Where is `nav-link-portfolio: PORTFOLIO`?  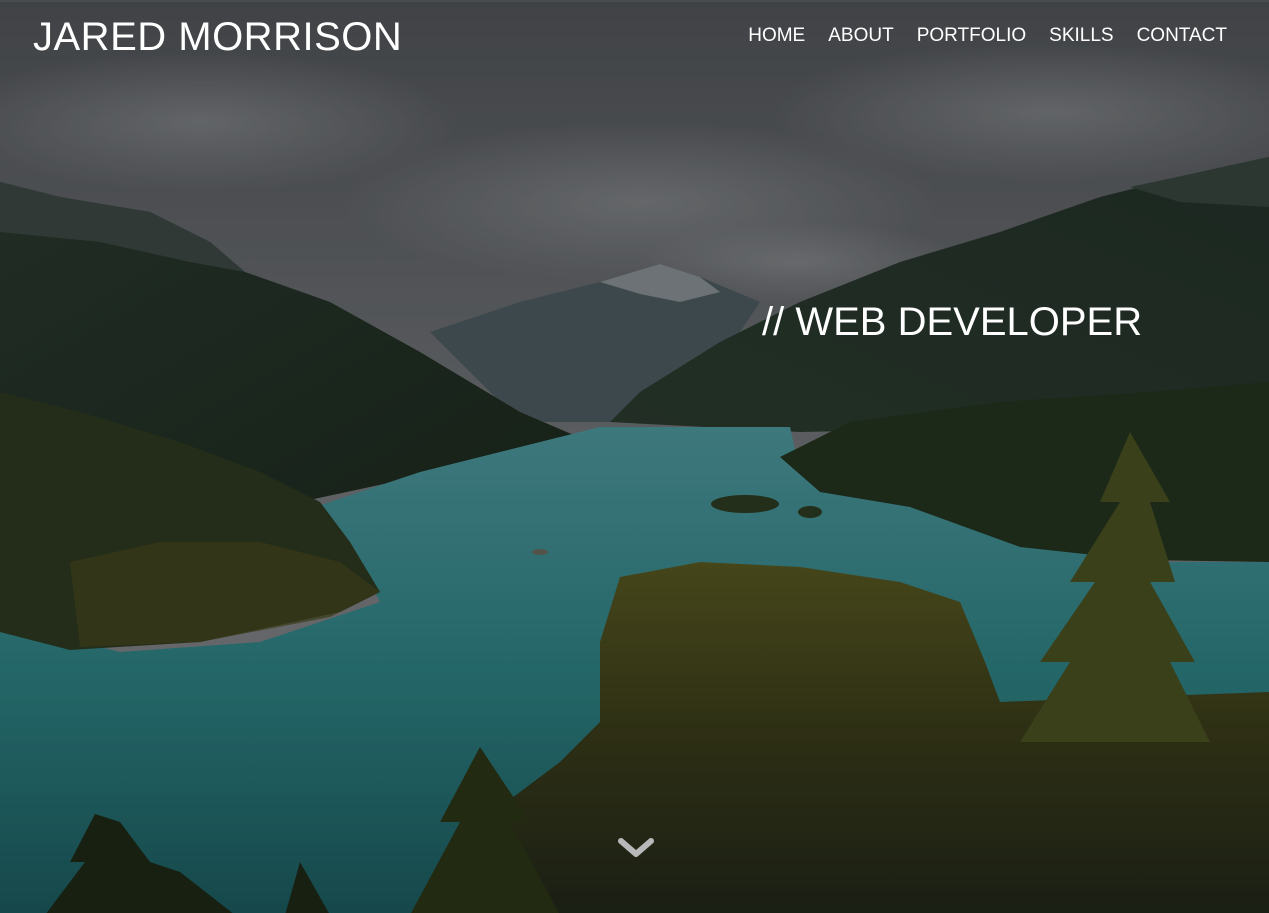
nav-link-portfolio: PORTFOLIO is located at coordinates (971, 36).